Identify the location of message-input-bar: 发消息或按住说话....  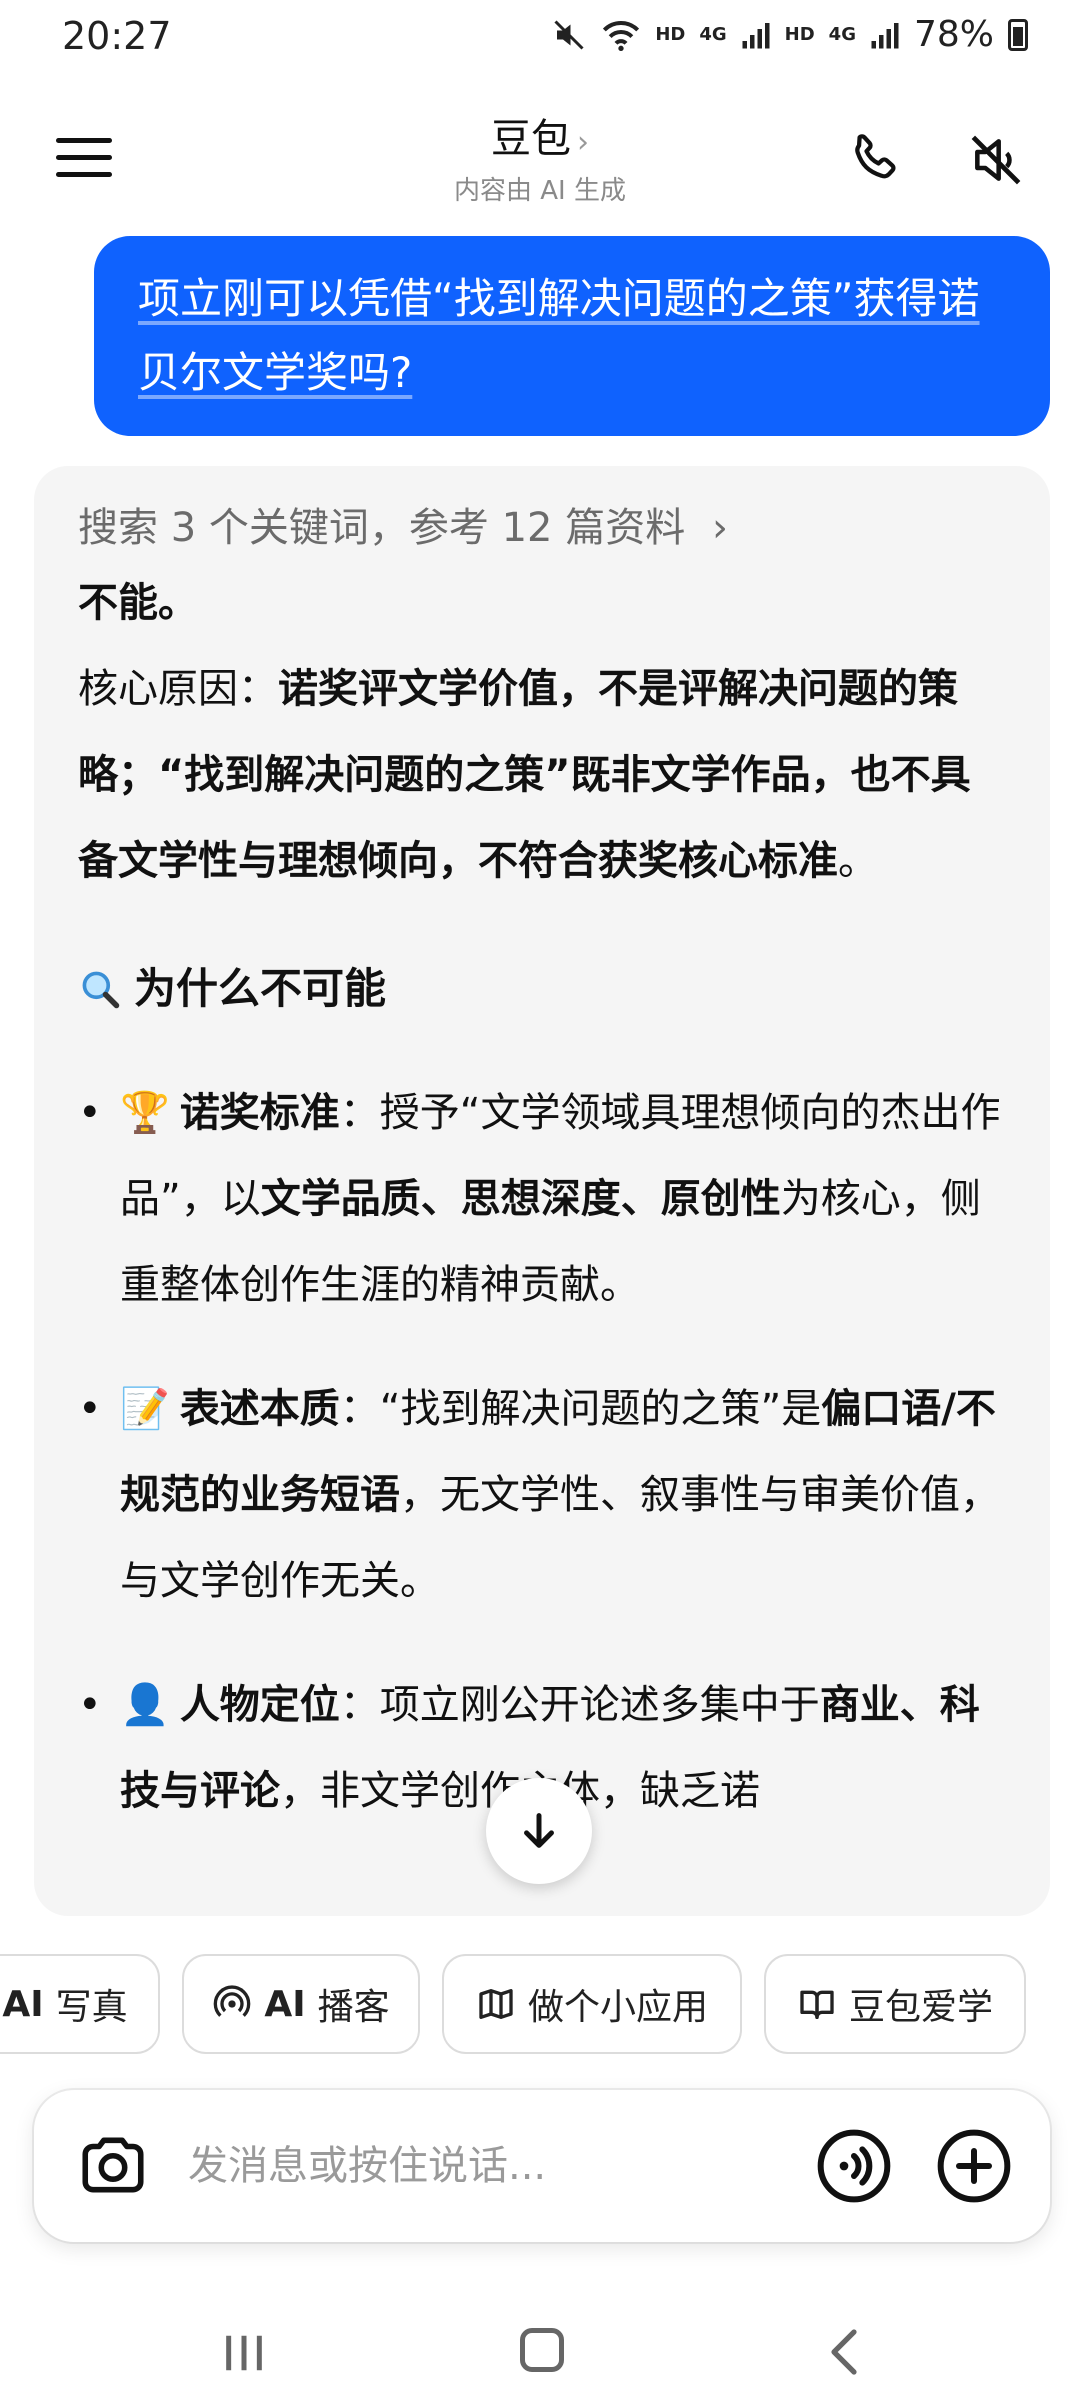
(542, 2166).